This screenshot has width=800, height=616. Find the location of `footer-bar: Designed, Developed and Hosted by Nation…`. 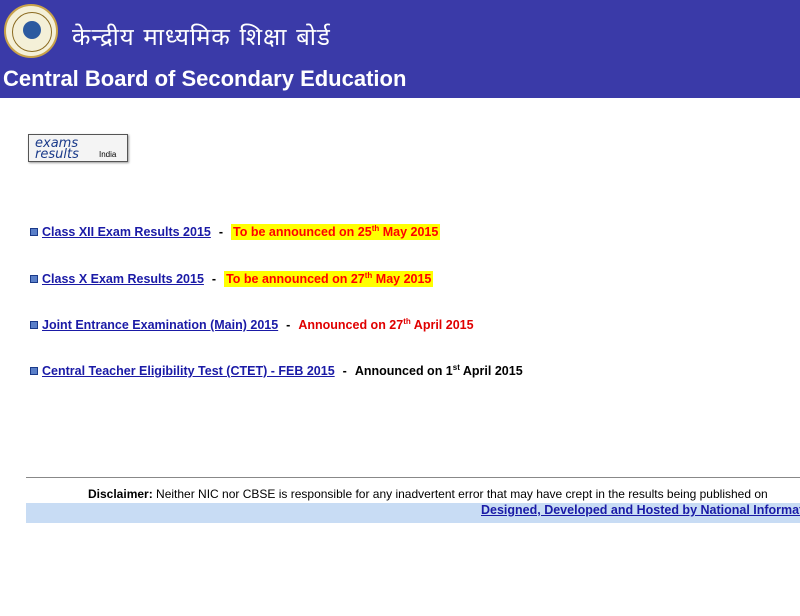

footer-bar: Designed, Developed and Hosted by Nation… is located at coordinates (413, 513).